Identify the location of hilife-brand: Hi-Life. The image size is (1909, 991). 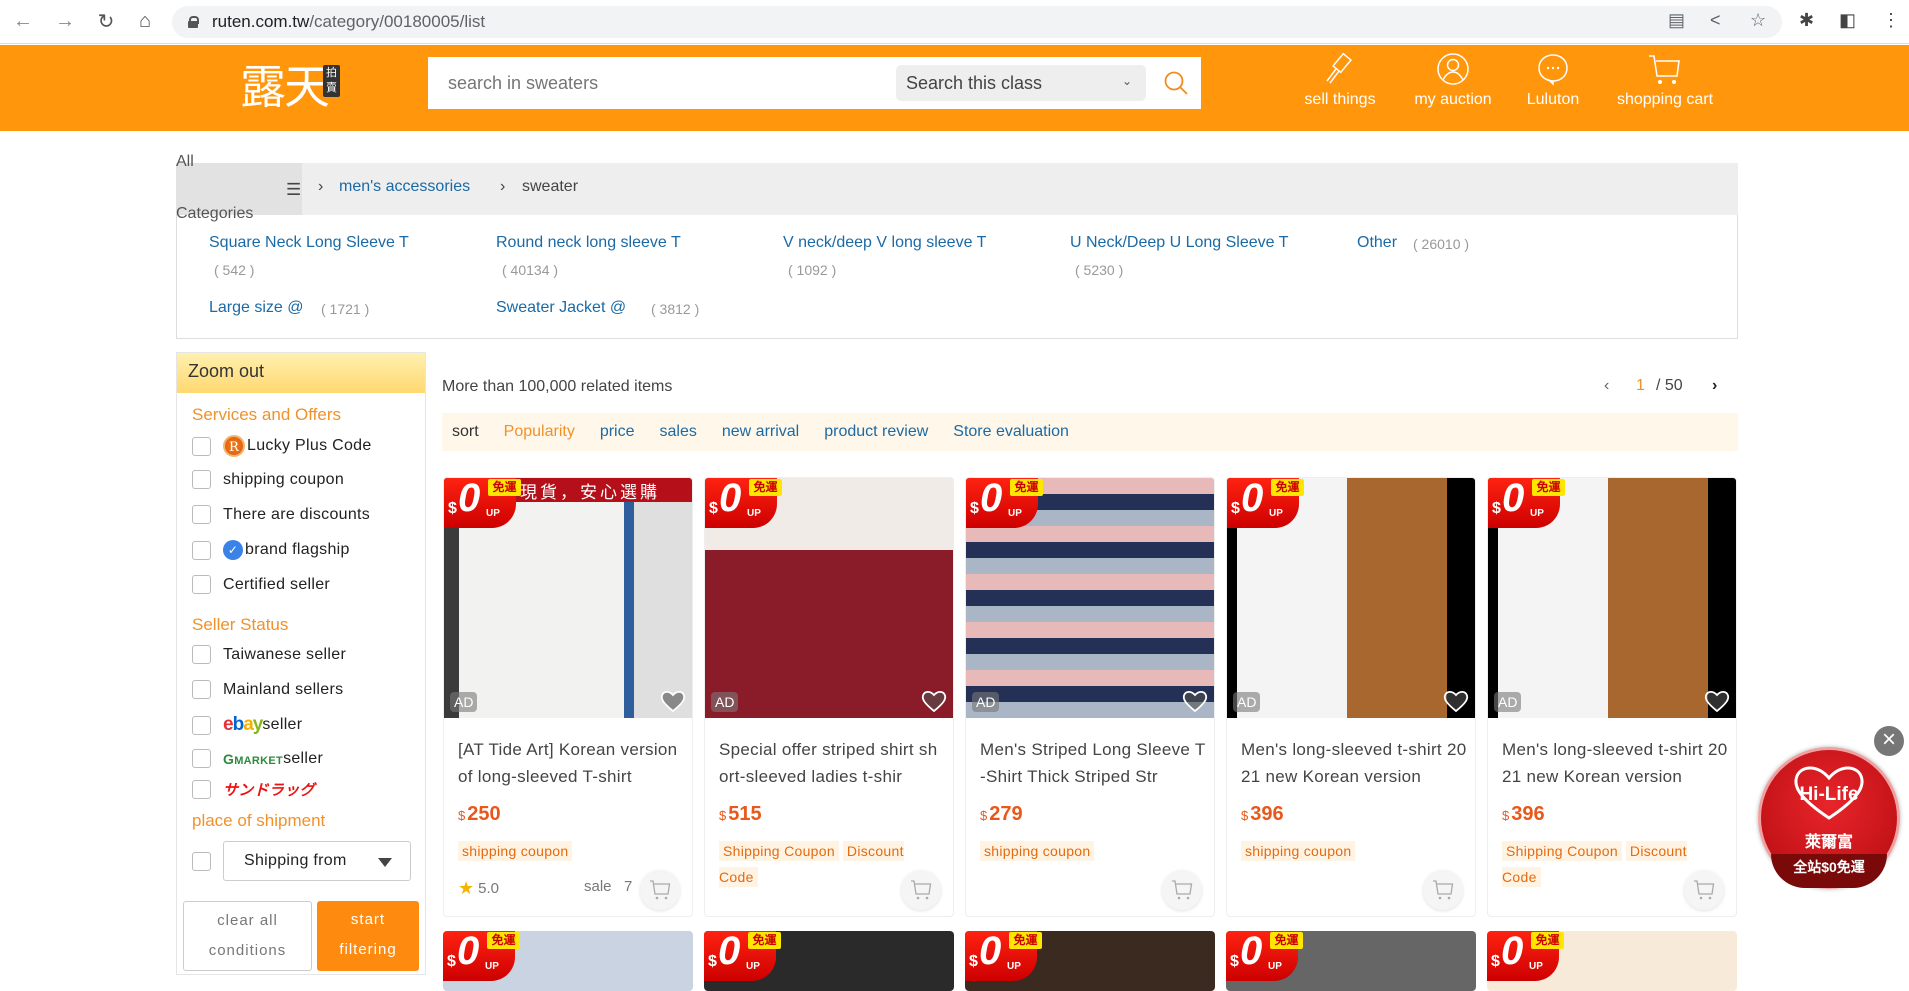
(1829, 794).